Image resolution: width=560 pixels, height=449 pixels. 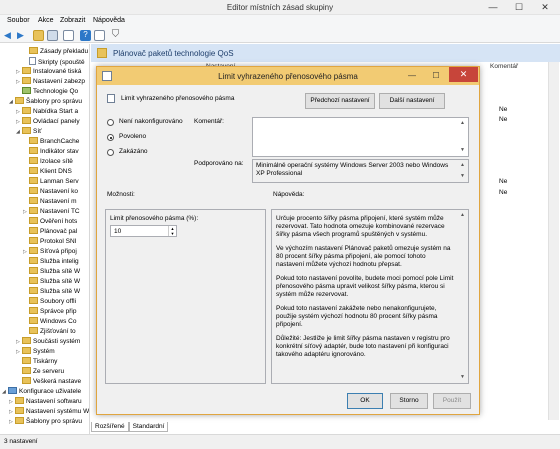 What do you see at coordinates (110, 152) in the screenshot?
I see `radio-disabled` at bounding box center [110, 152].